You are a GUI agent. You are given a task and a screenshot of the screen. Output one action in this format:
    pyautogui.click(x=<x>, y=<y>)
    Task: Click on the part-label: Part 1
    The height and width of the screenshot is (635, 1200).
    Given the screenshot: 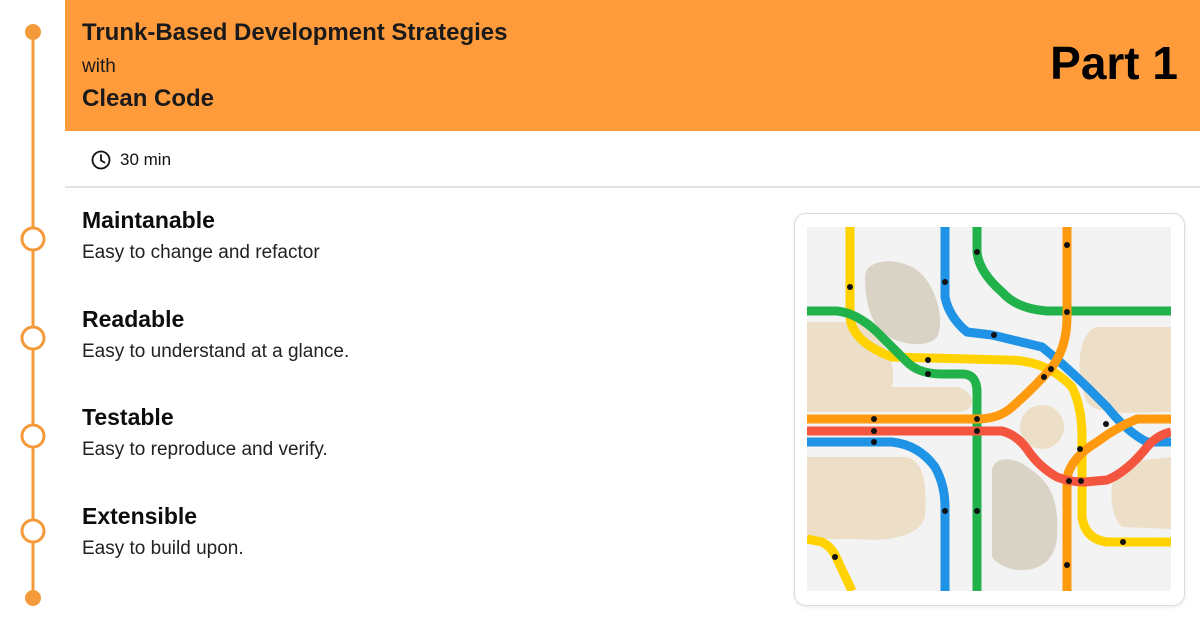 What is the action you would take?
    pyautogui.click(x=1114, y=63)
    